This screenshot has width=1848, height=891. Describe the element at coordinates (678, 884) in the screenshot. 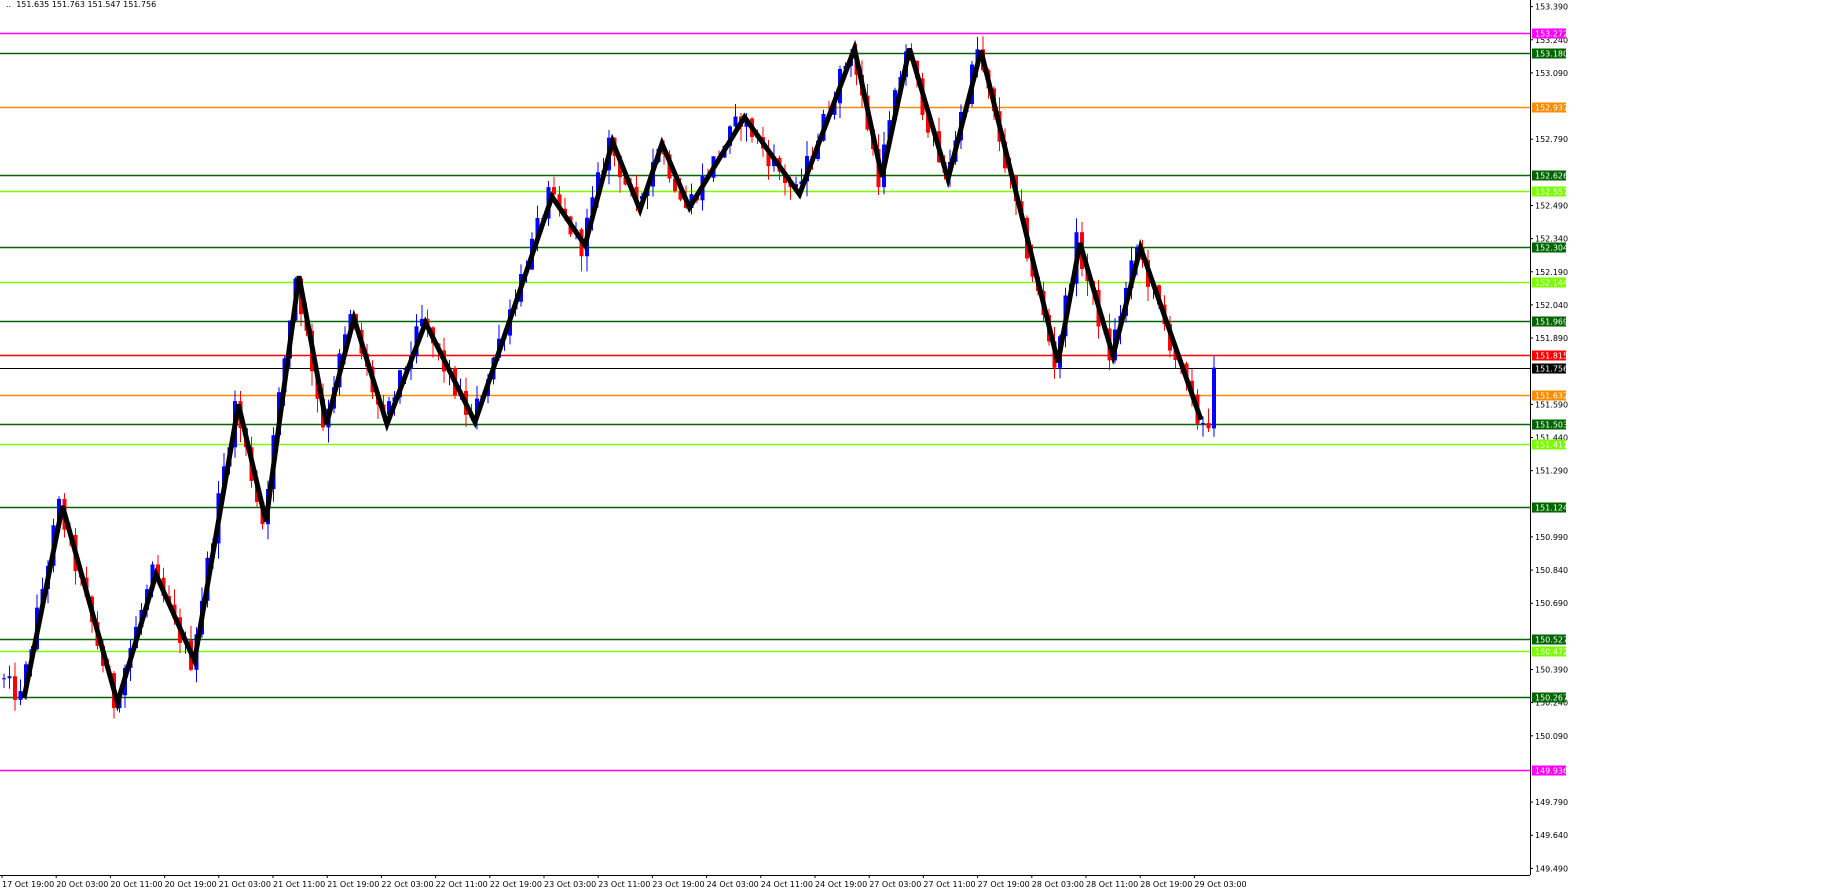

I see `time-tick-label: 23 Oct 19:00` at that location.